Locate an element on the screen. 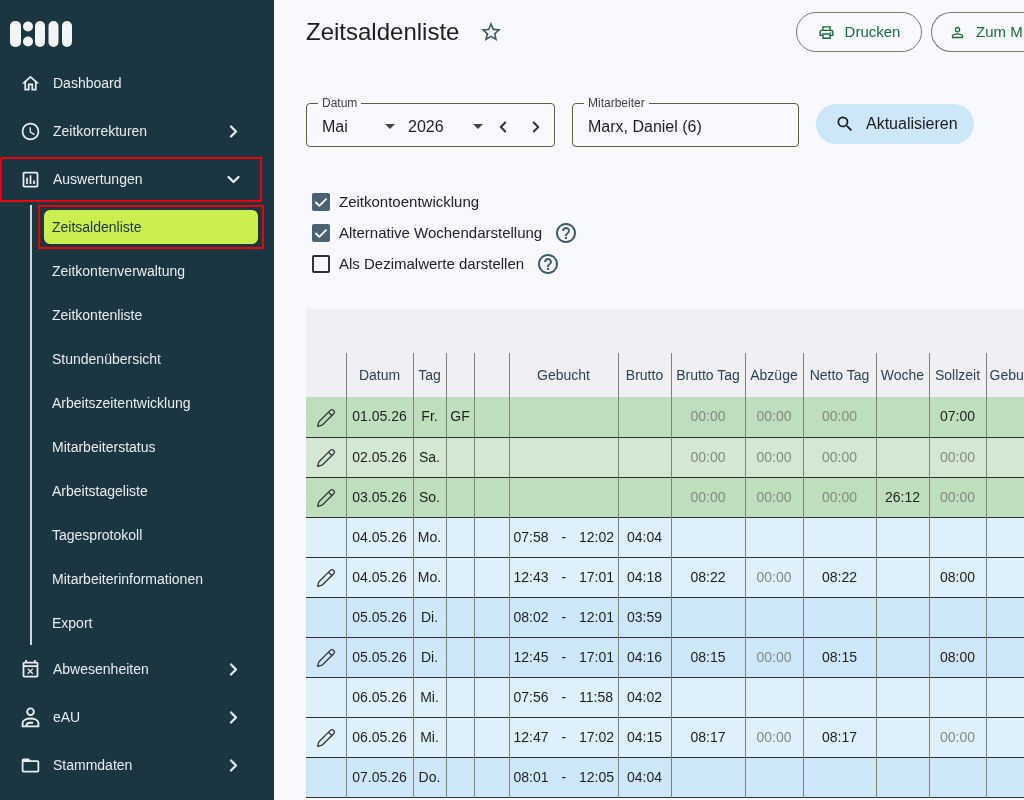 This screenshot has width=1024, height=800. table-cell: 03:59 is located at coordinates (644, 617).